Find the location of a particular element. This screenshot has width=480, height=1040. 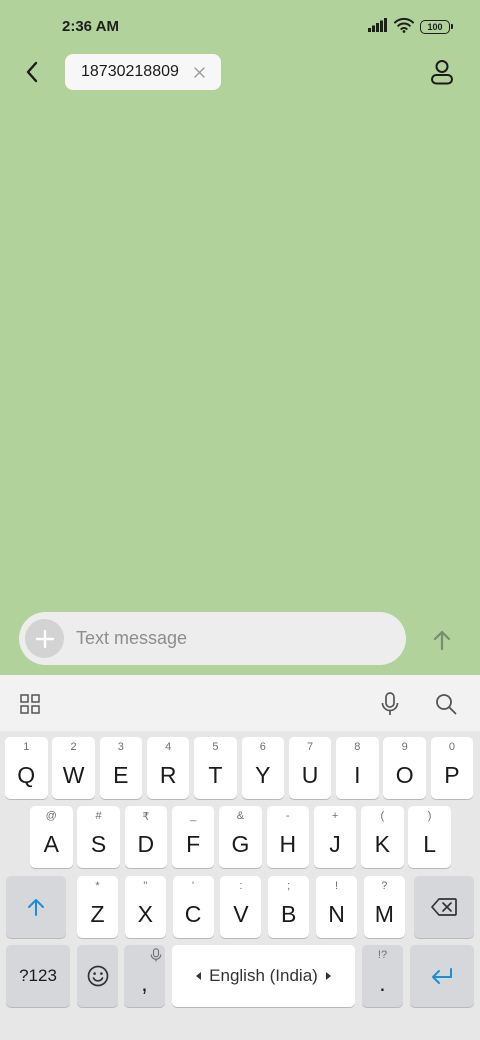

back-button is located at coordinates (32, 72).